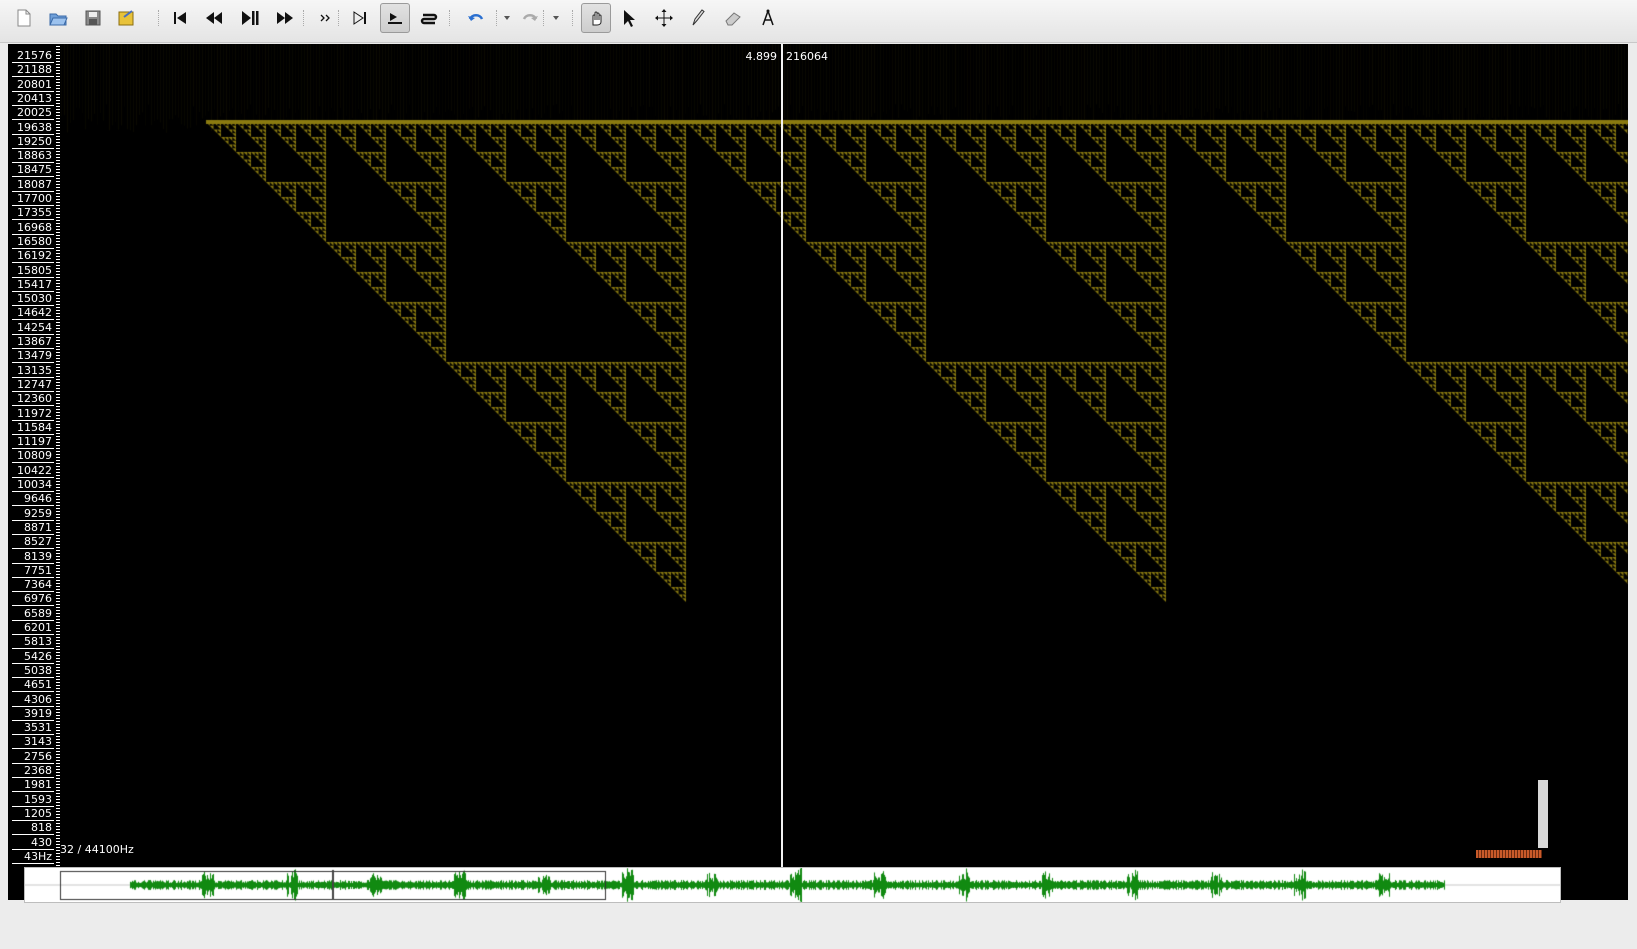  I want to click on save-button, so click(93, 18).